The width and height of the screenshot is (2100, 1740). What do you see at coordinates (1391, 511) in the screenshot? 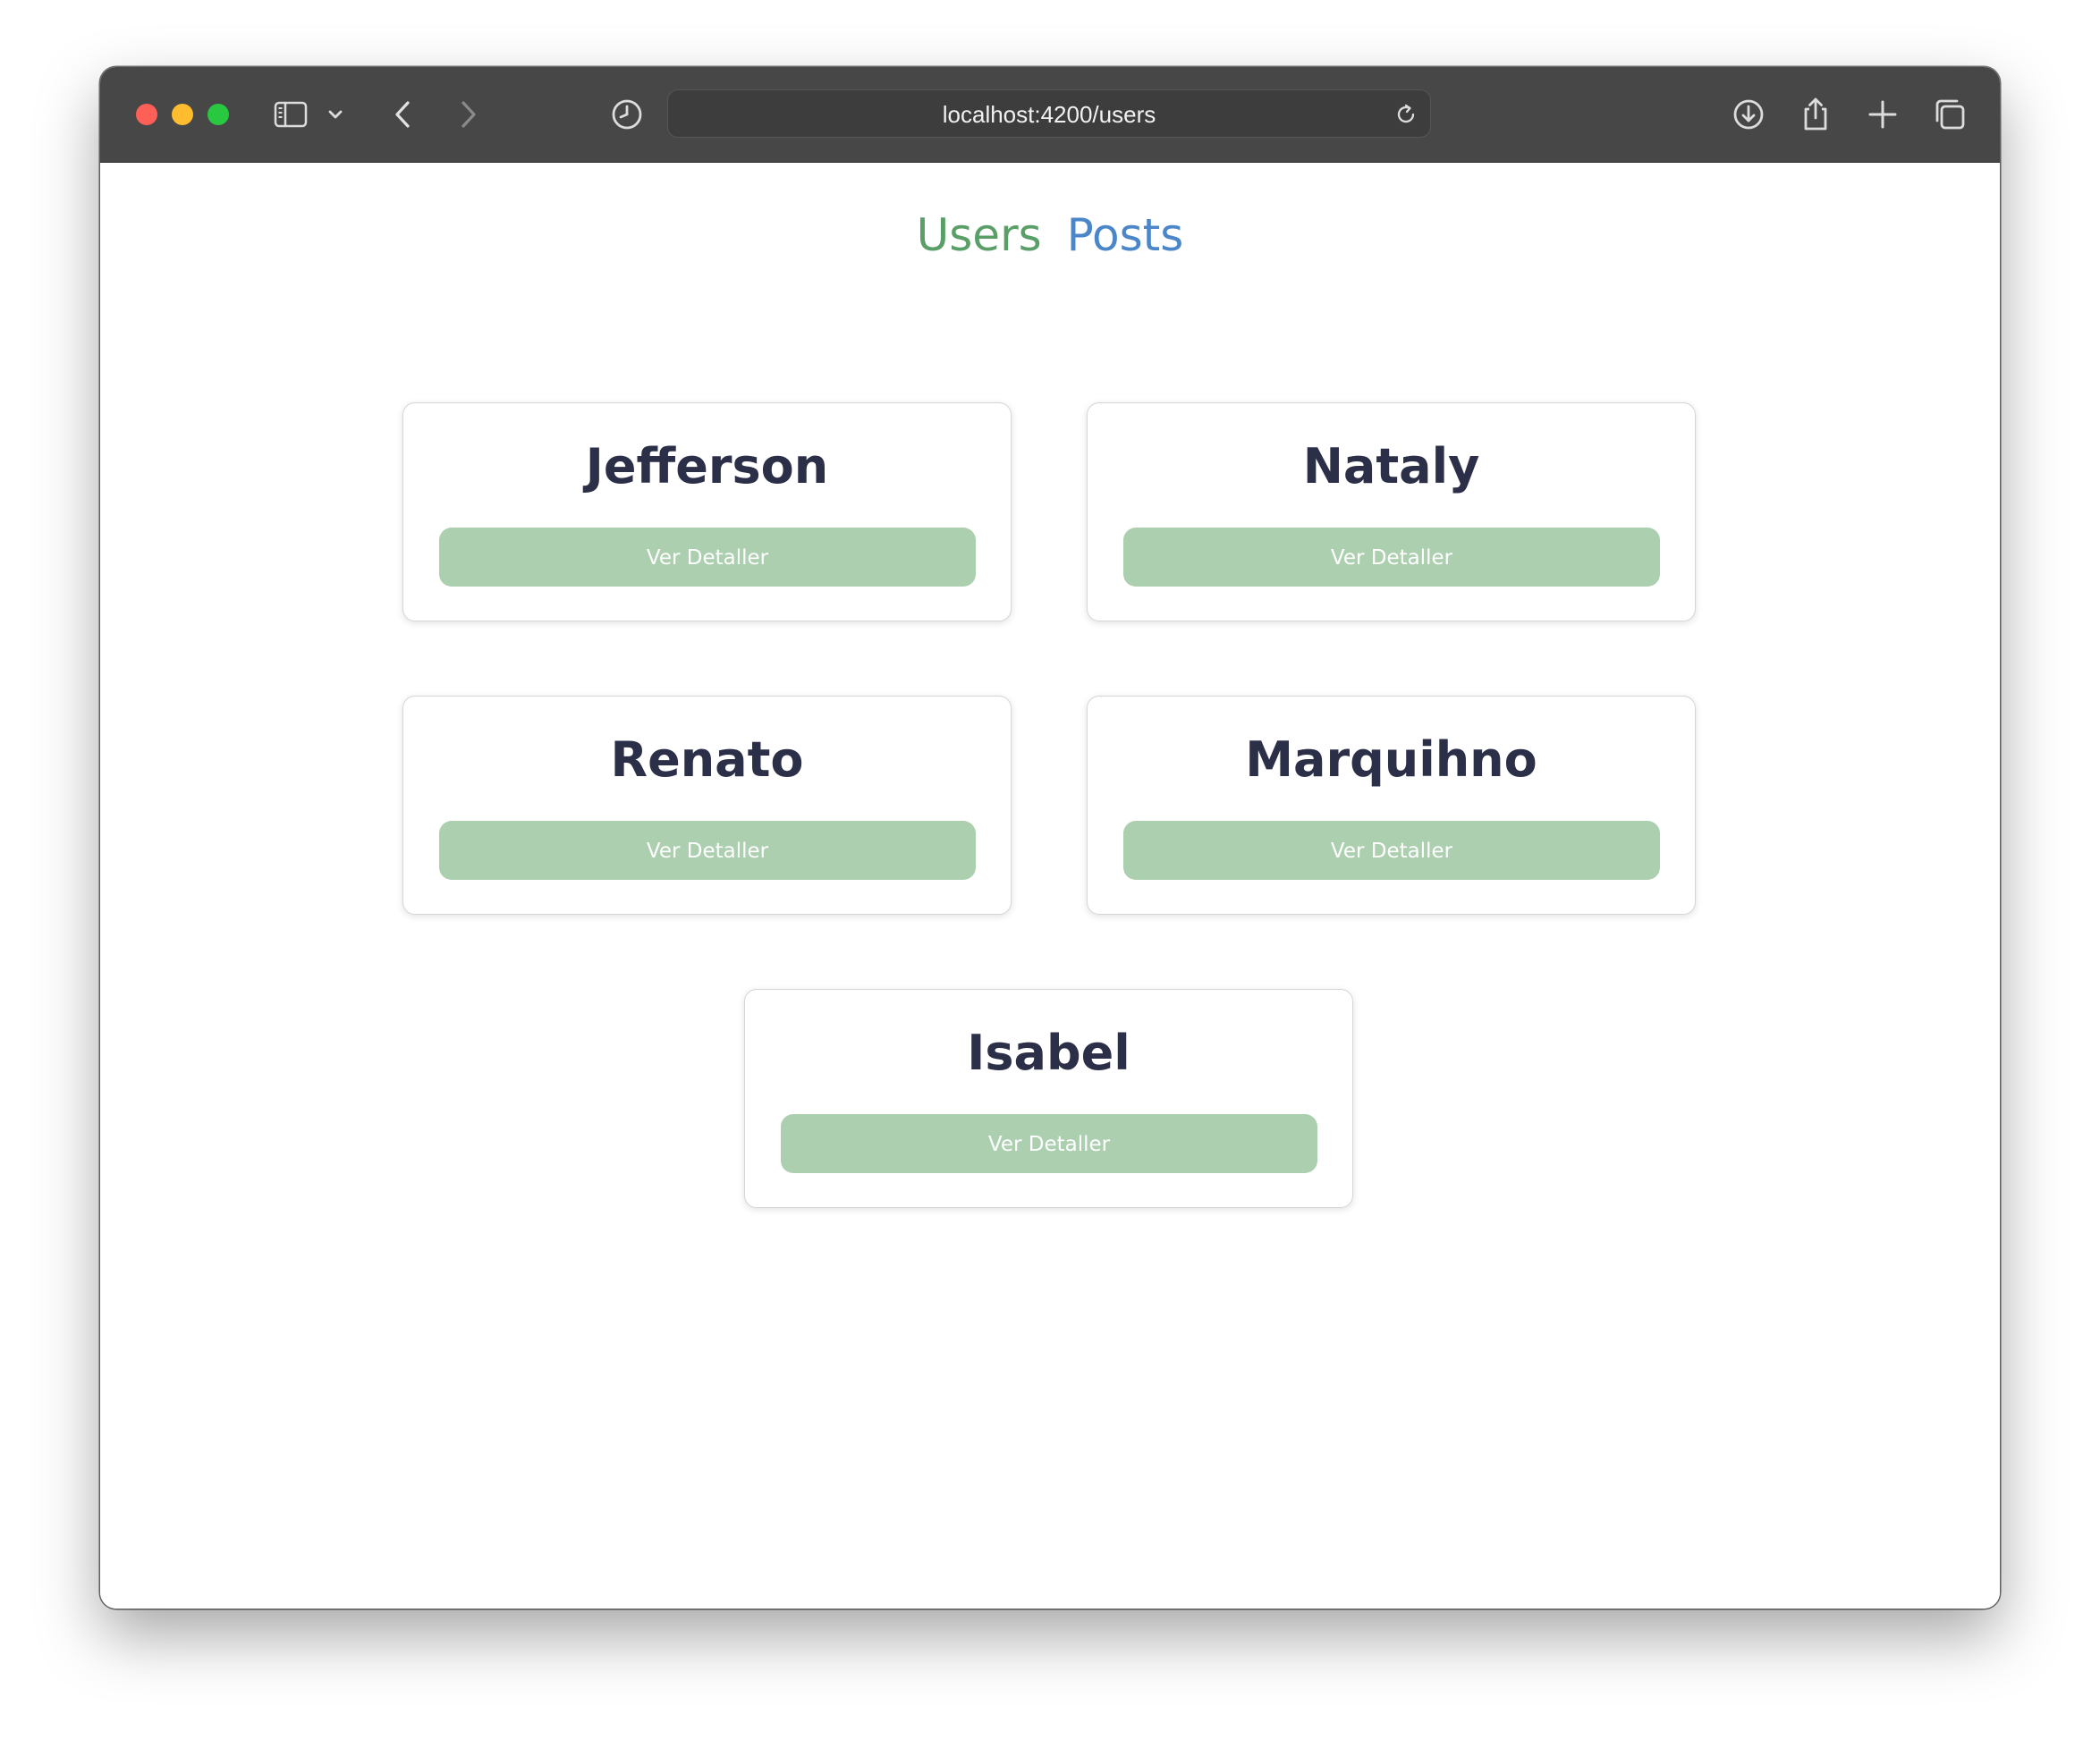
I see `user-card: Nataly Ver Detaller` at bounding box center [1391, 511].